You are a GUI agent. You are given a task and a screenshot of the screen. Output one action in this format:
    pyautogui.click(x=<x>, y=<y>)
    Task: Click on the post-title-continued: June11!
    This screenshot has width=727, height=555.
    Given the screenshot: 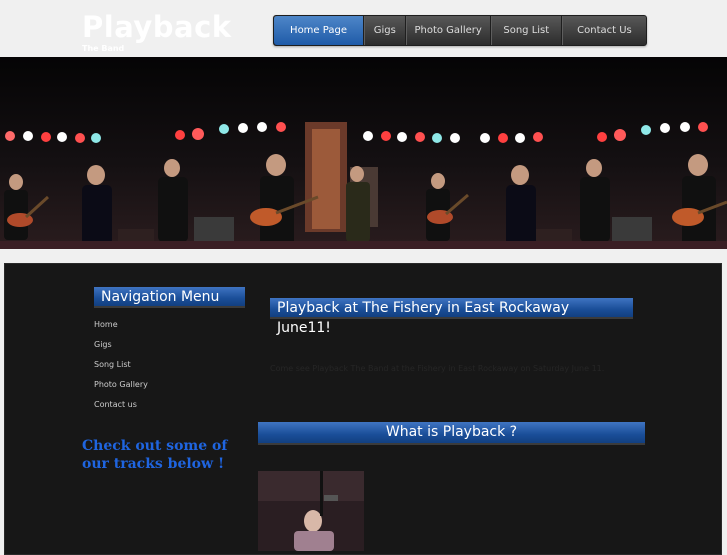 What is the action you would take?
    pyautogui.click(x=304, y=328)
    